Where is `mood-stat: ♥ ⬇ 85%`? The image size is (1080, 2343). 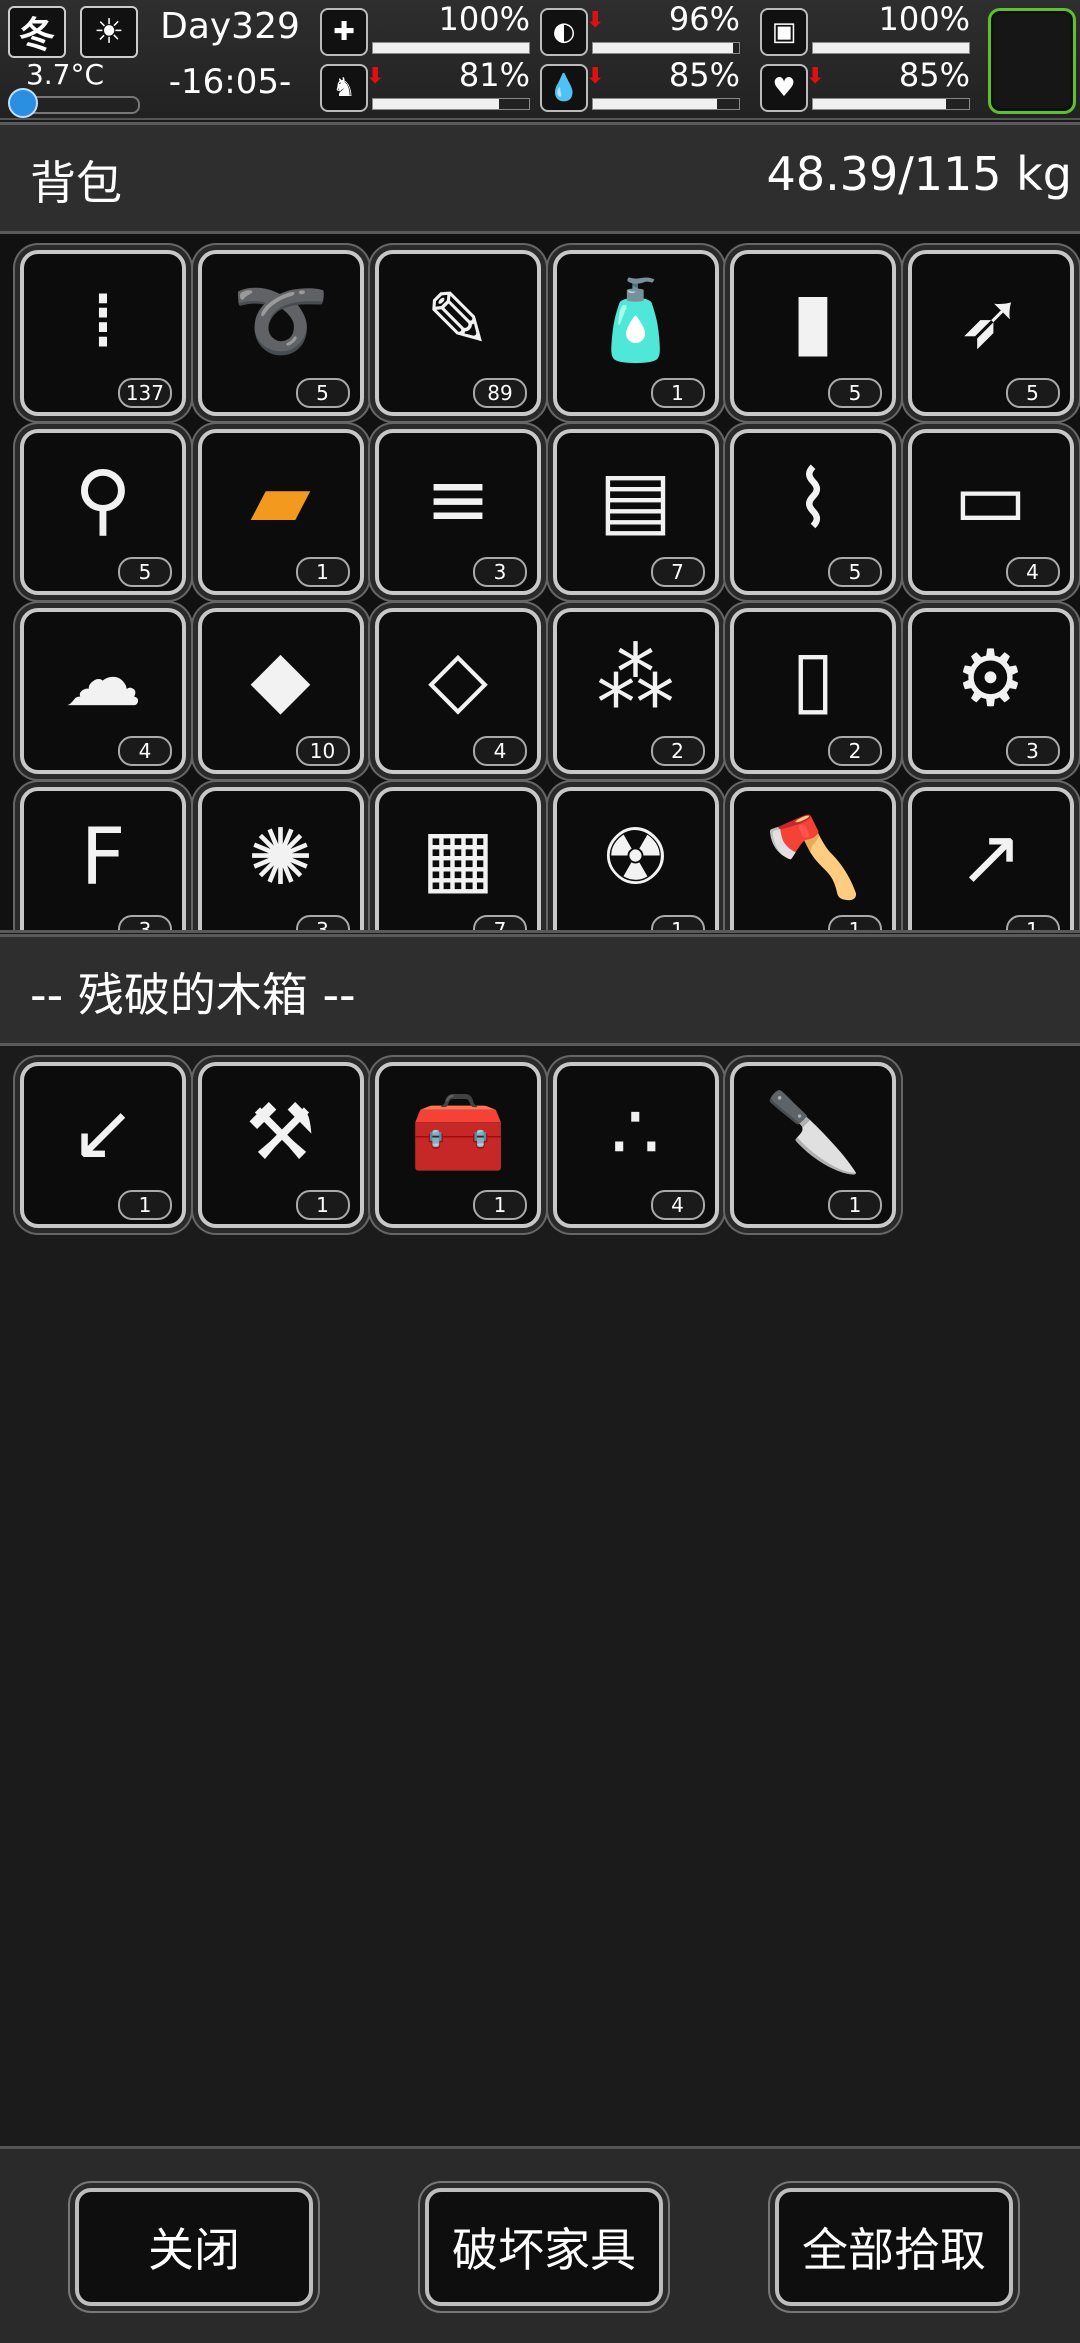
mood-stat: ♥ ⬇ 85% is located at coordinates (865, 85).